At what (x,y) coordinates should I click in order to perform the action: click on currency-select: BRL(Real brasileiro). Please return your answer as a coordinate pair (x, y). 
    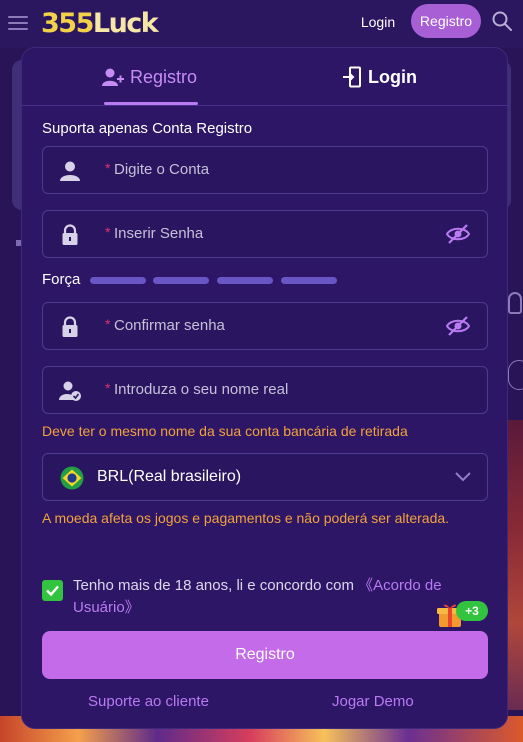
    Looking at the image, I should click on (265, 477).